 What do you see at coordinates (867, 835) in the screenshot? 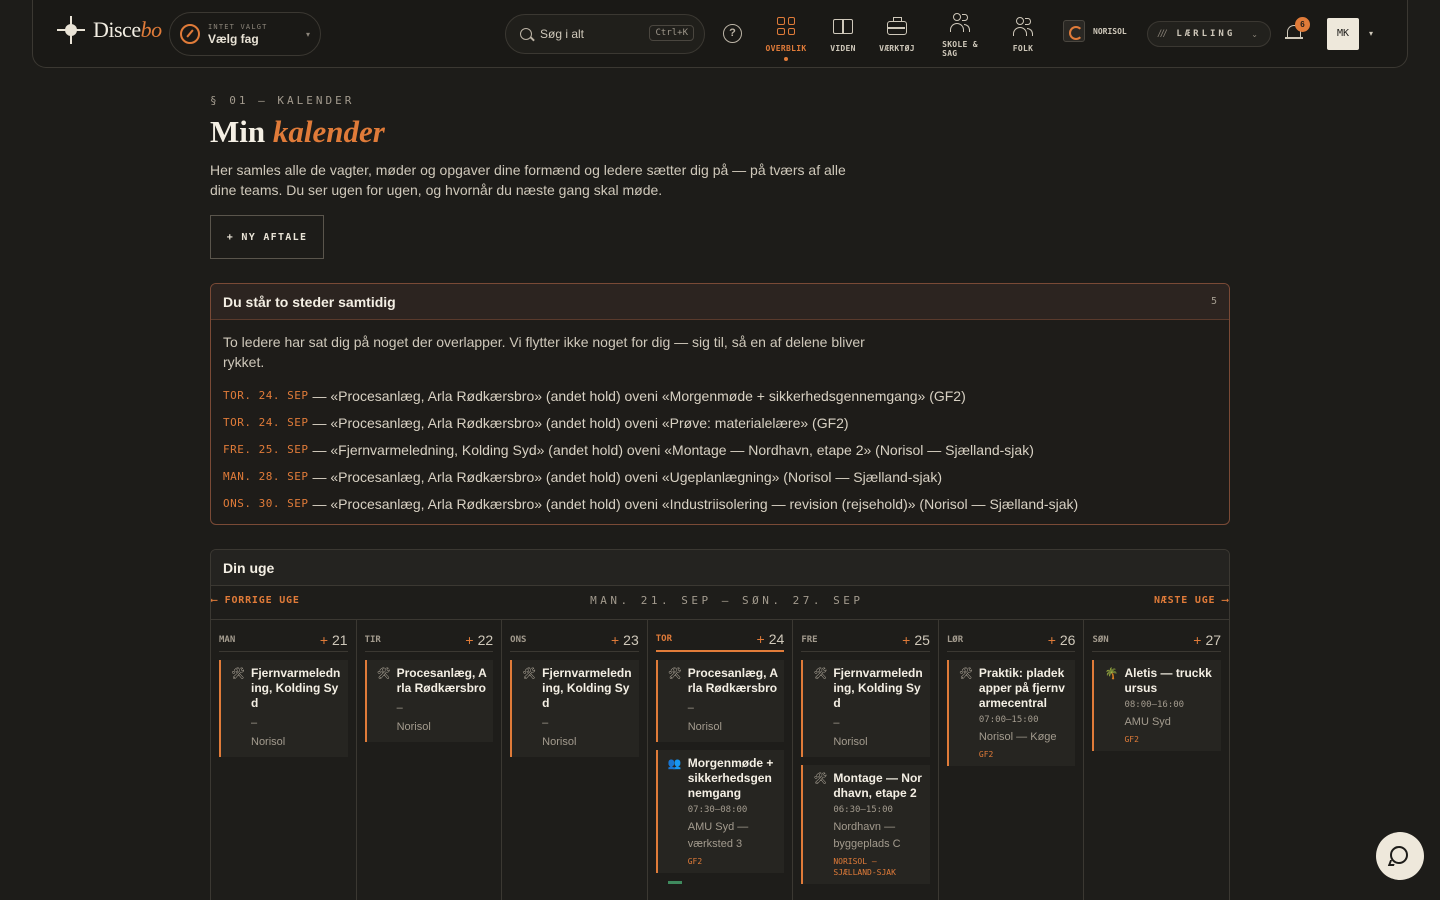
I see `event-location: Nordhavn — byggeplads C` at bounding box center [867, 835].